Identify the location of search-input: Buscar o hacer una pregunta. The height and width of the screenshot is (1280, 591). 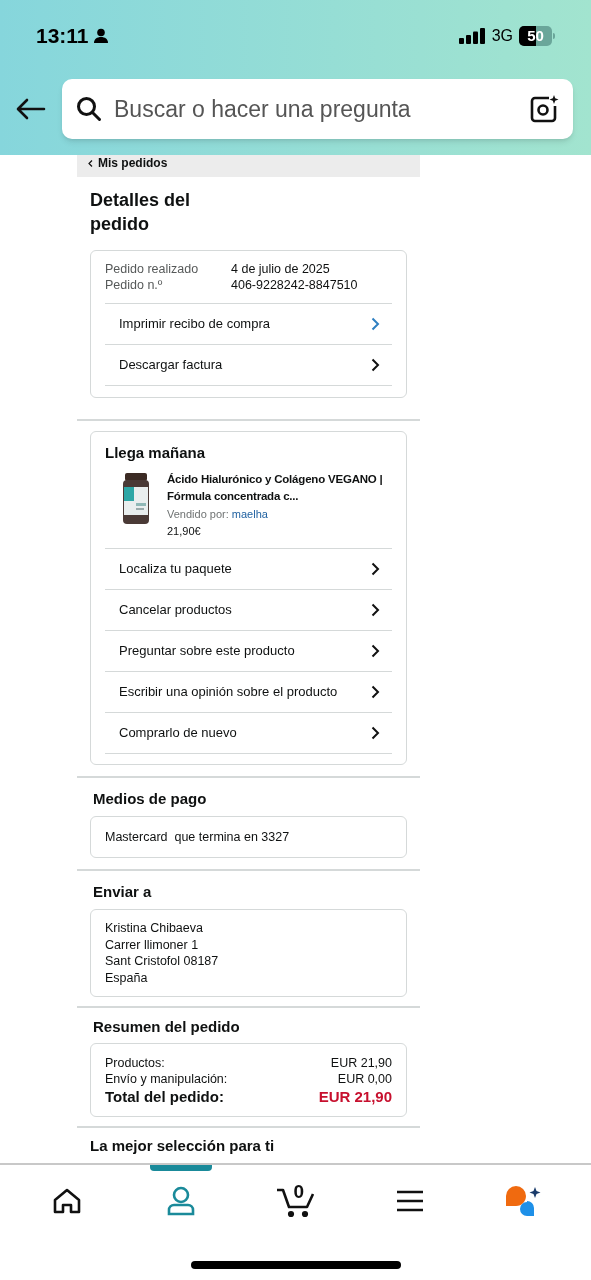
(315, 109).